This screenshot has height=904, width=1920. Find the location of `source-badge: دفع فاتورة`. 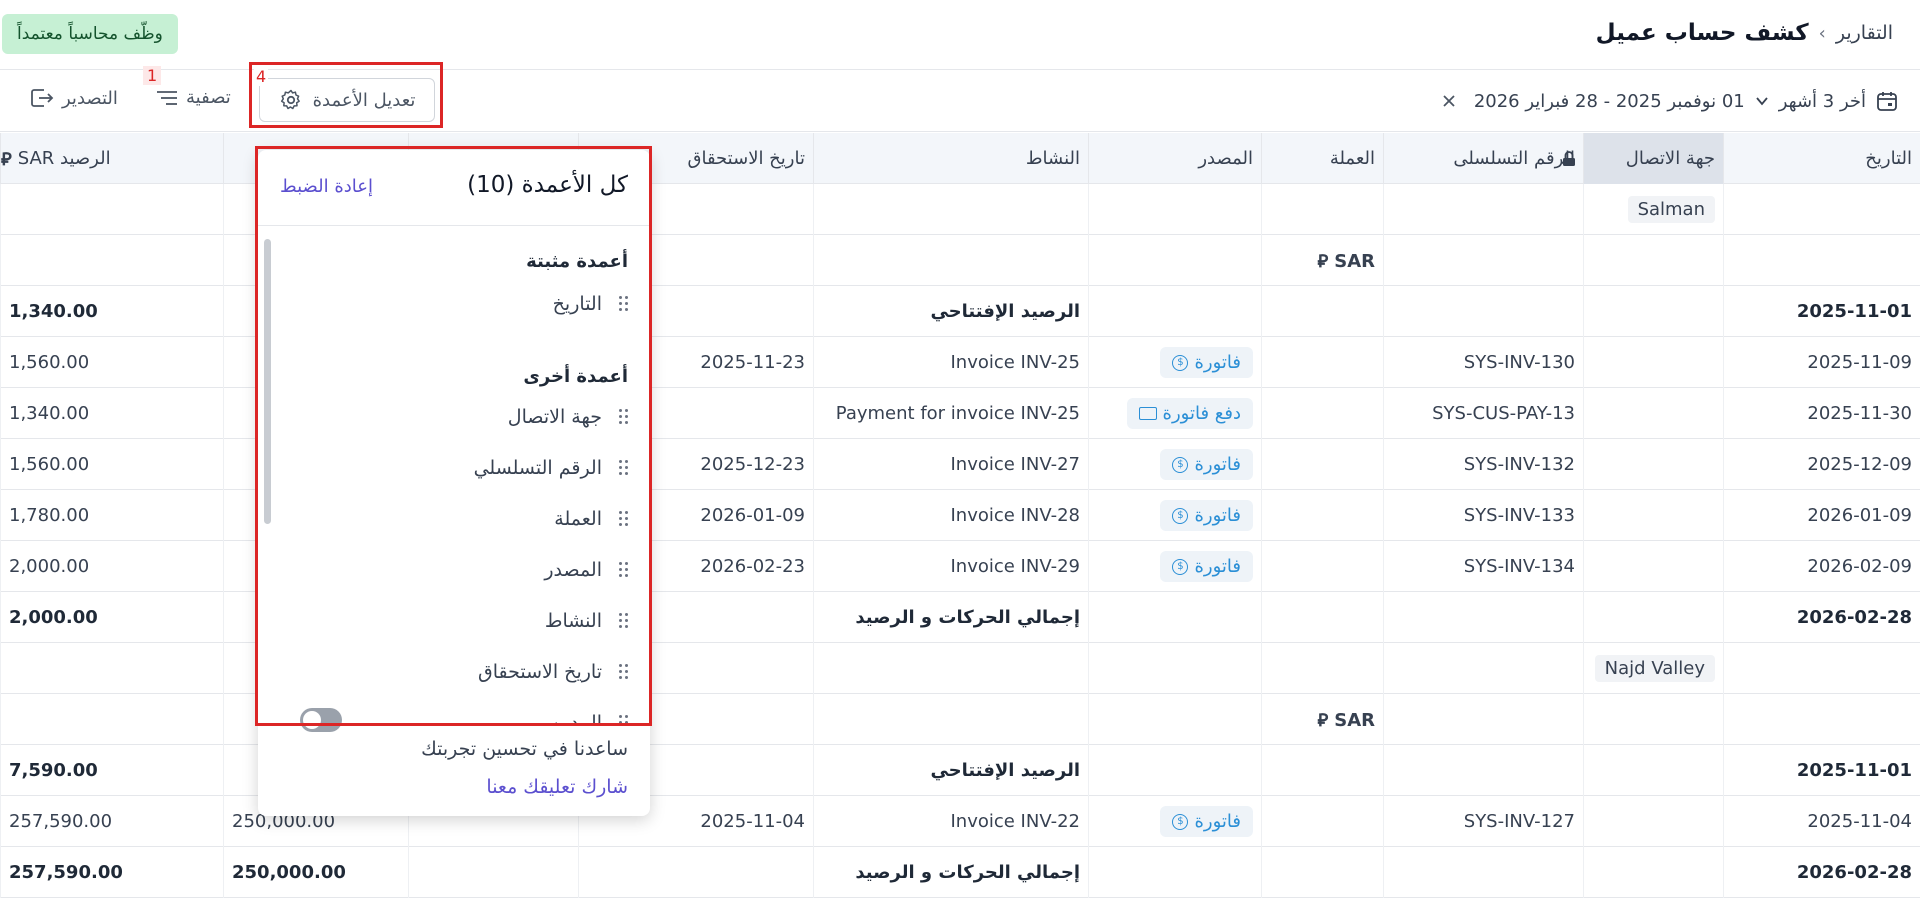

source-badge: دفع فاتورة is located at coordinates (1189, 413).